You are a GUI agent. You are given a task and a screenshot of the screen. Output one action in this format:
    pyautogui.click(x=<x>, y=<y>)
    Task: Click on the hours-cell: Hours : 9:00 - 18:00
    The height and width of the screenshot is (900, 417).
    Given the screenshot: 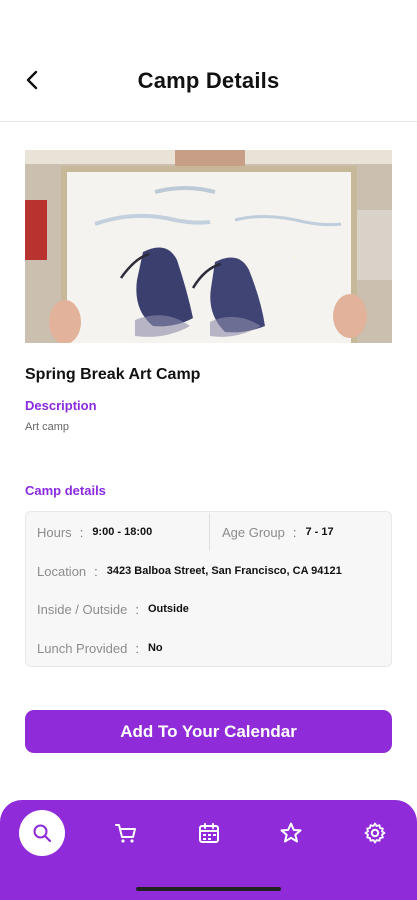 What is the action you would take?
    pyautogui.click(x=118, y=532)
    